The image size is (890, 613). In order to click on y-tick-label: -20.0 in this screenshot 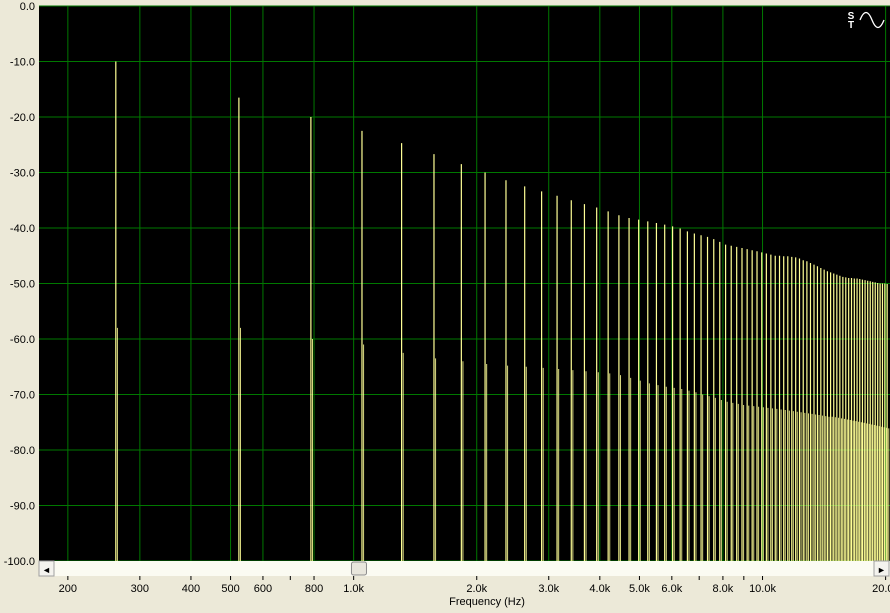, I will do `click(22, 118)`.